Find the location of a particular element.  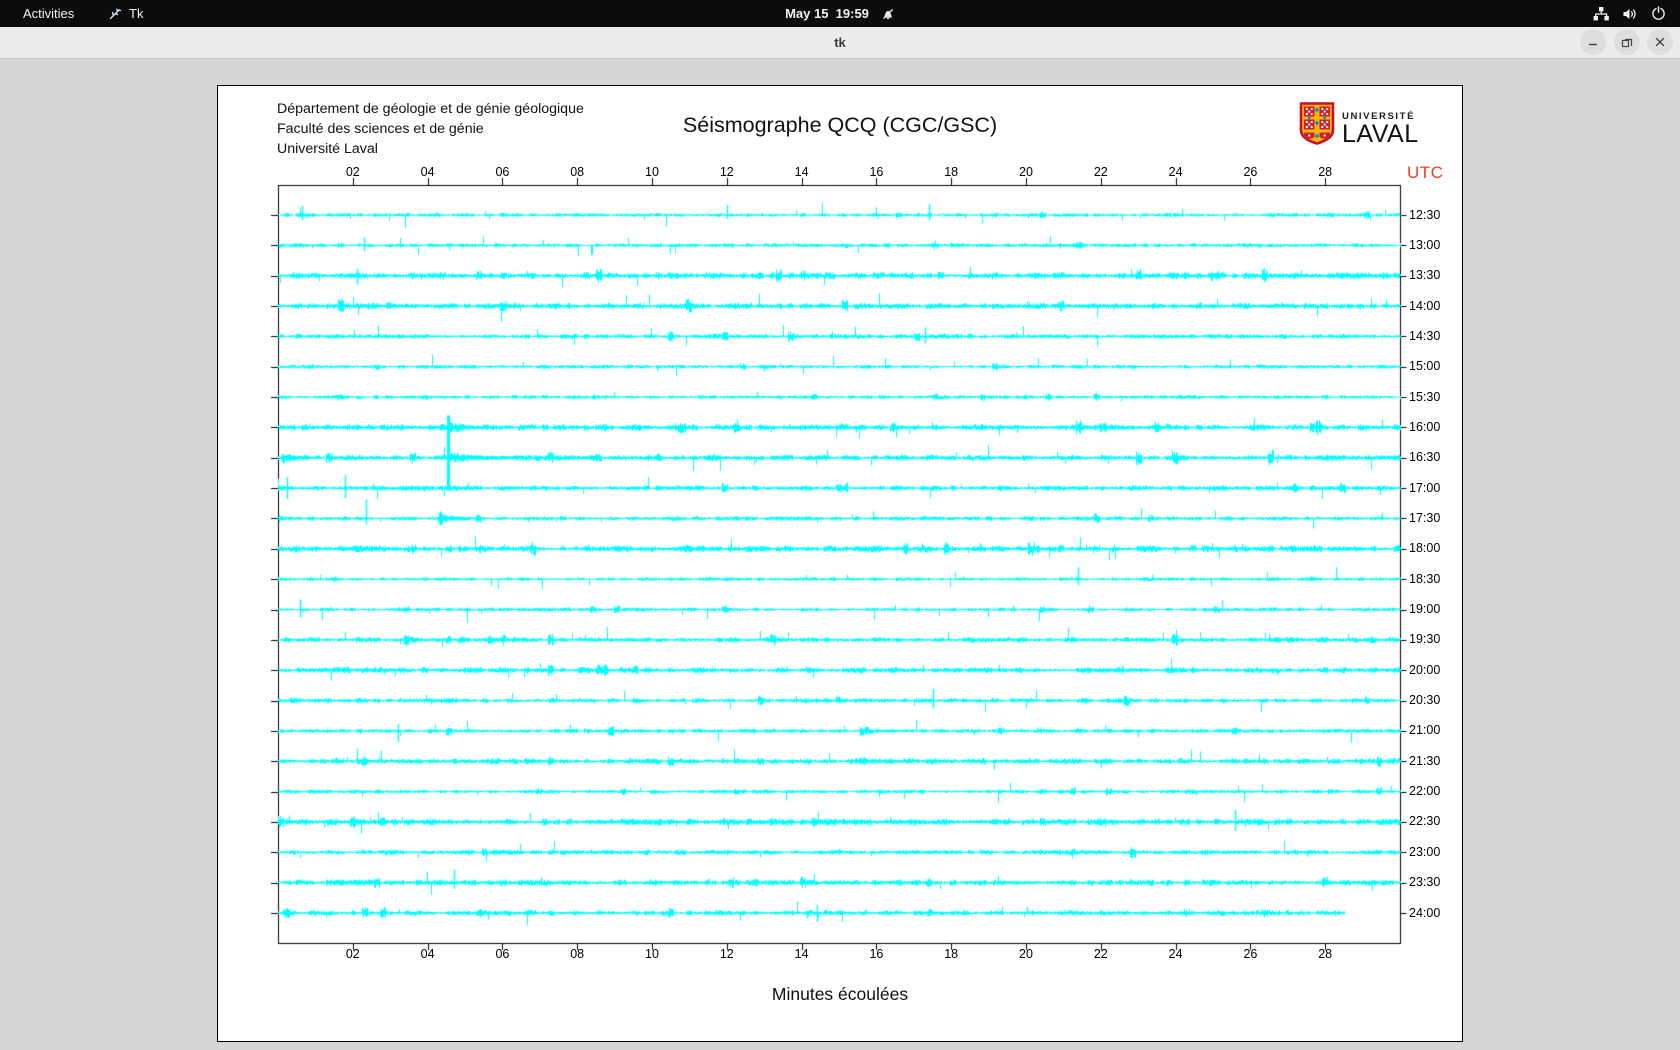

x-tick-label-top: 18 is located at coordinates (951, 172).